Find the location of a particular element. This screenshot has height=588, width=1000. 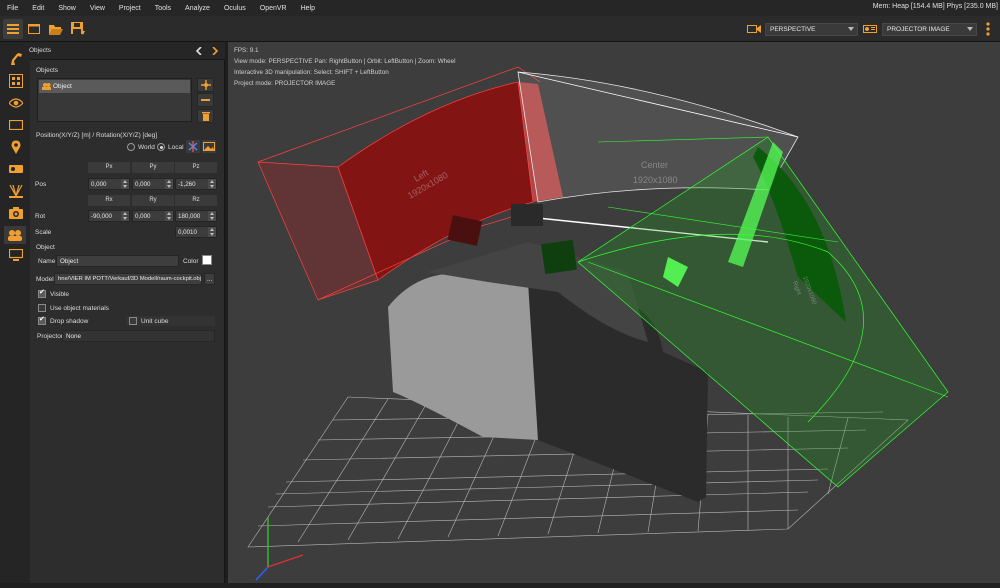

rot-z-value: 180,000 is located at coordinates (189, 216).